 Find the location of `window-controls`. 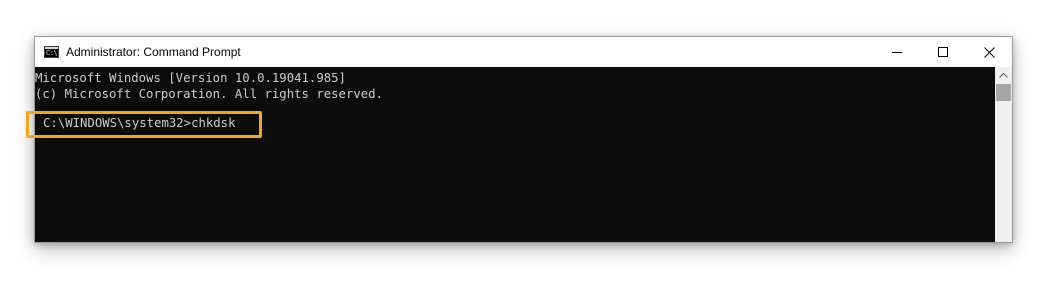

window-controls is located at coordinates (943, 52).